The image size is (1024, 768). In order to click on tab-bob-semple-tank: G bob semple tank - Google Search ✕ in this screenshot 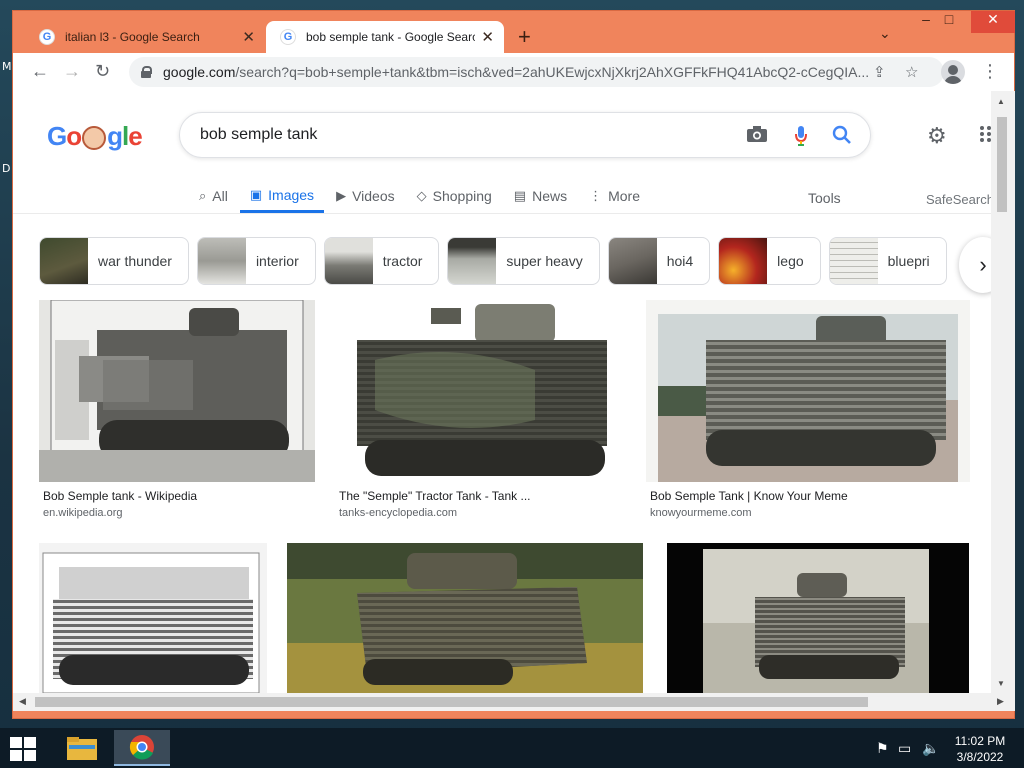, I will do `click(385, 37)`.